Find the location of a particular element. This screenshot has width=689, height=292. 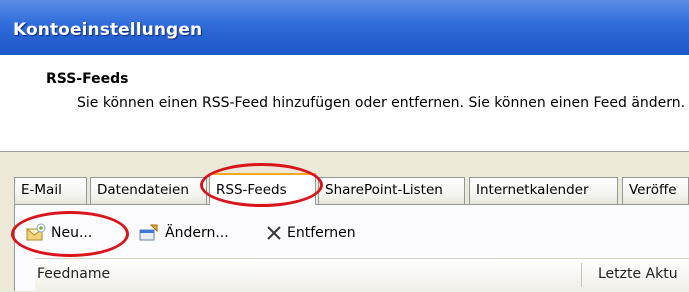

remove-button: Entfernen is located at coordinates (318, 233).